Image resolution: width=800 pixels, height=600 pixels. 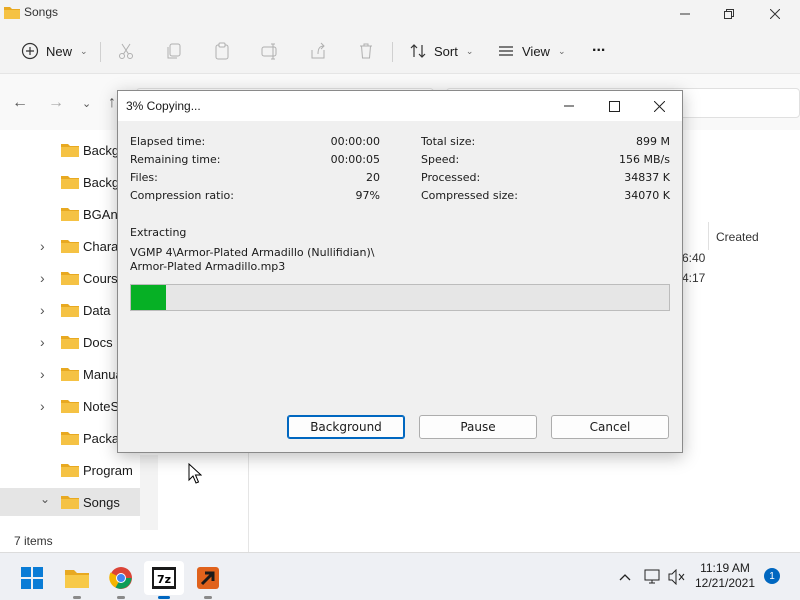 I want to click on svg-text: 7z, so click(x=164, y=579).